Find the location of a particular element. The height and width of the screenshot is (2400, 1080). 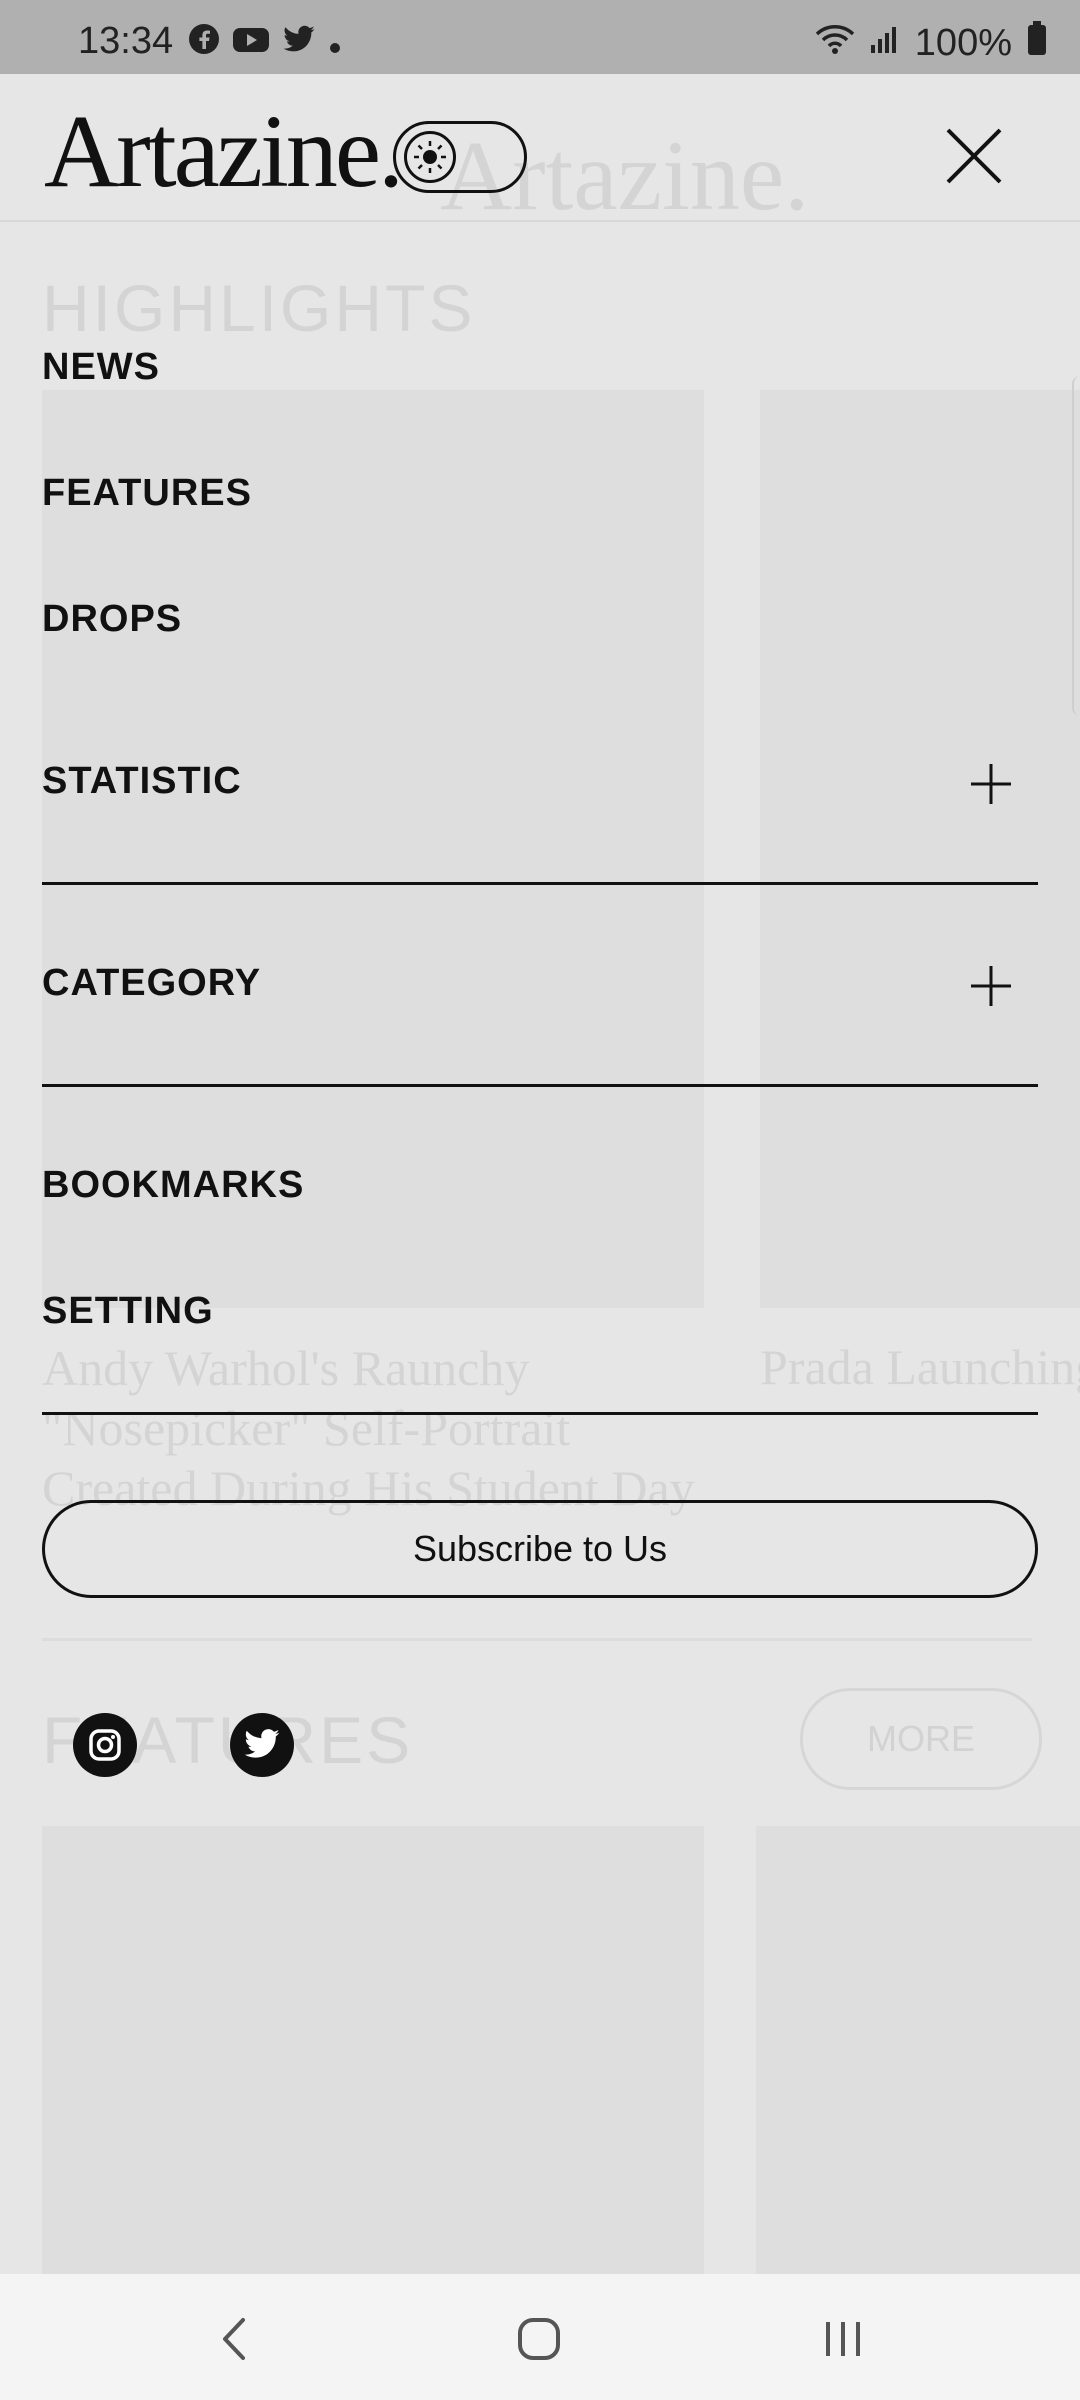

subscribe-button: Subscribe to Us is located at coordinates (540, 1549).